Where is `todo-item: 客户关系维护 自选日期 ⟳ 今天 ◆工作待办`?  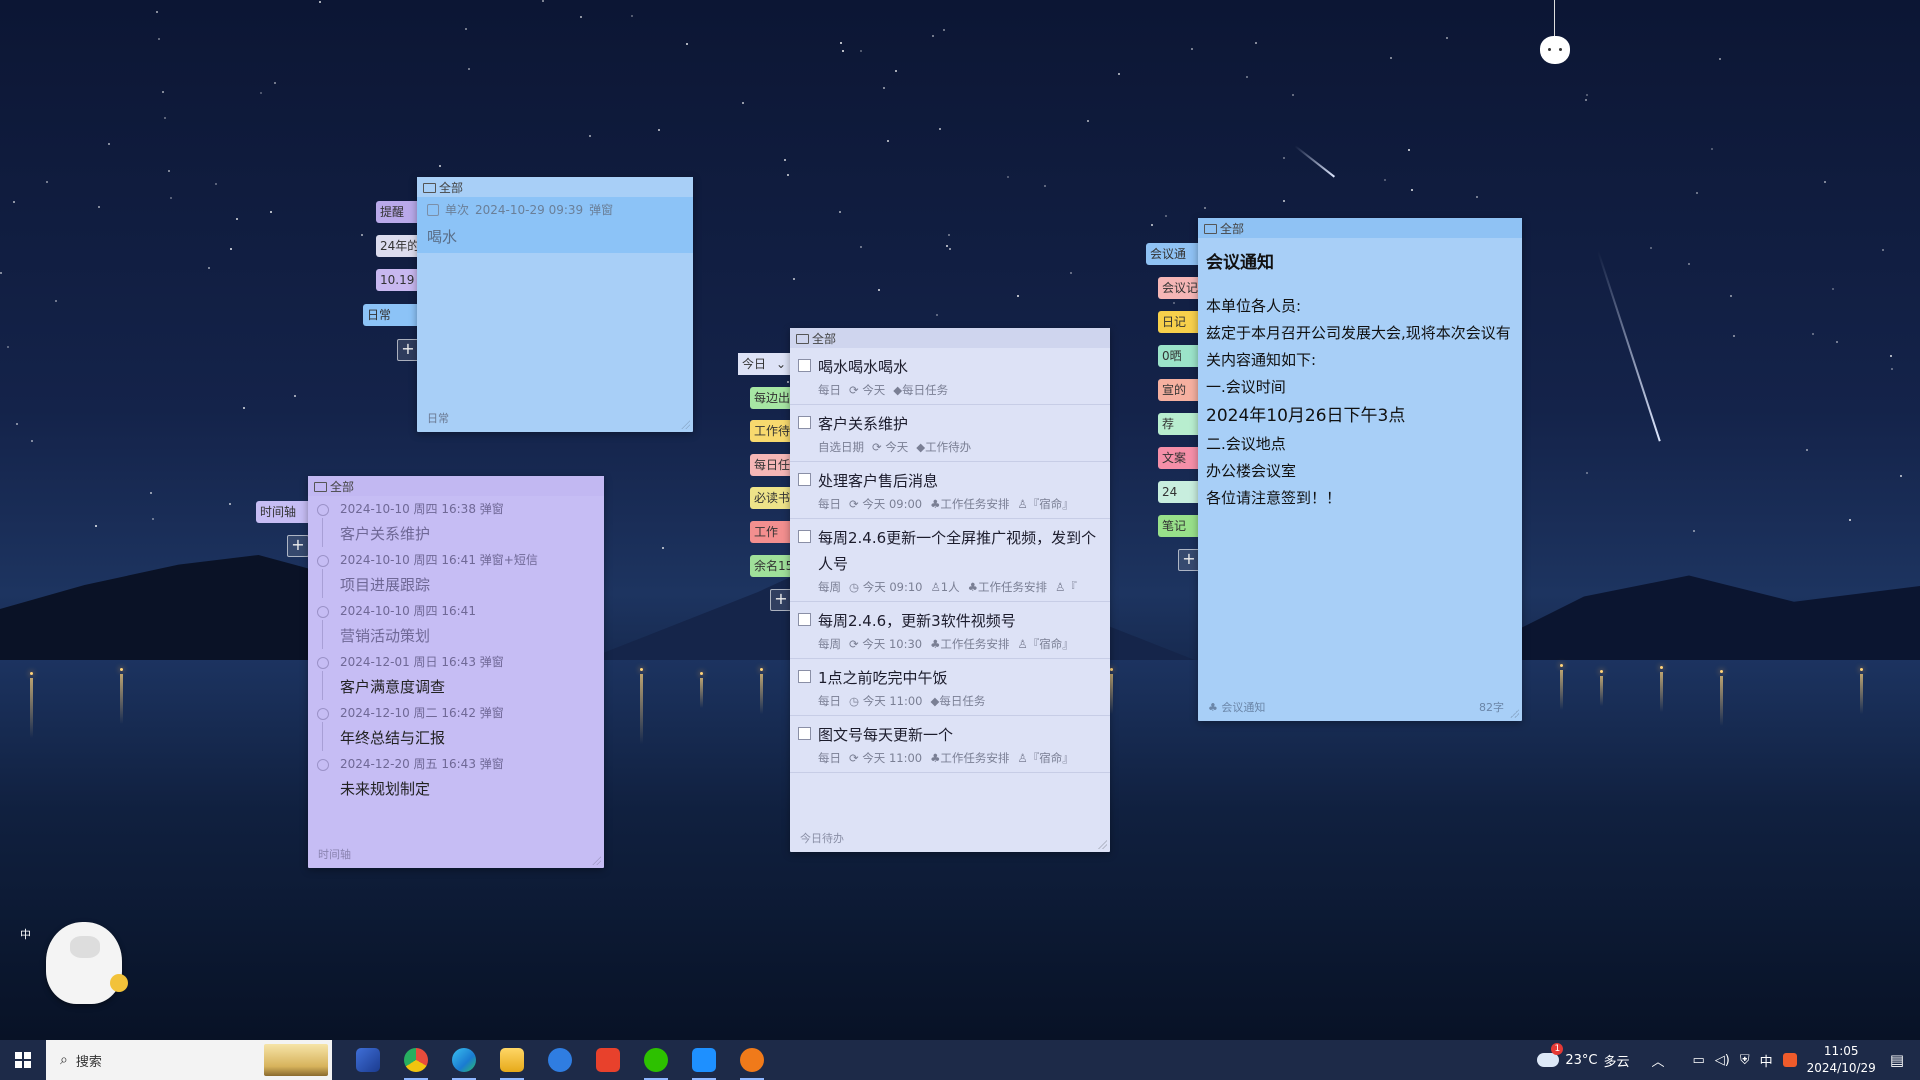 todo-item: 客户关系维护 自选日期 ⟳ 今天 ◆工作待办 is located at coordinates (950, 433).